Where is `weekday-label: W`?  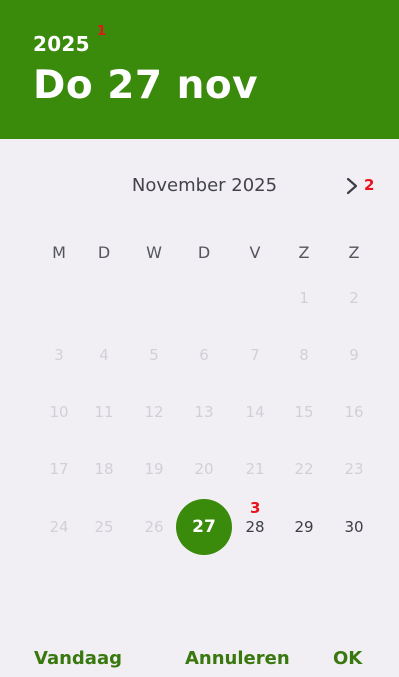 weekday-label: W is located at coordinates (154, 252).